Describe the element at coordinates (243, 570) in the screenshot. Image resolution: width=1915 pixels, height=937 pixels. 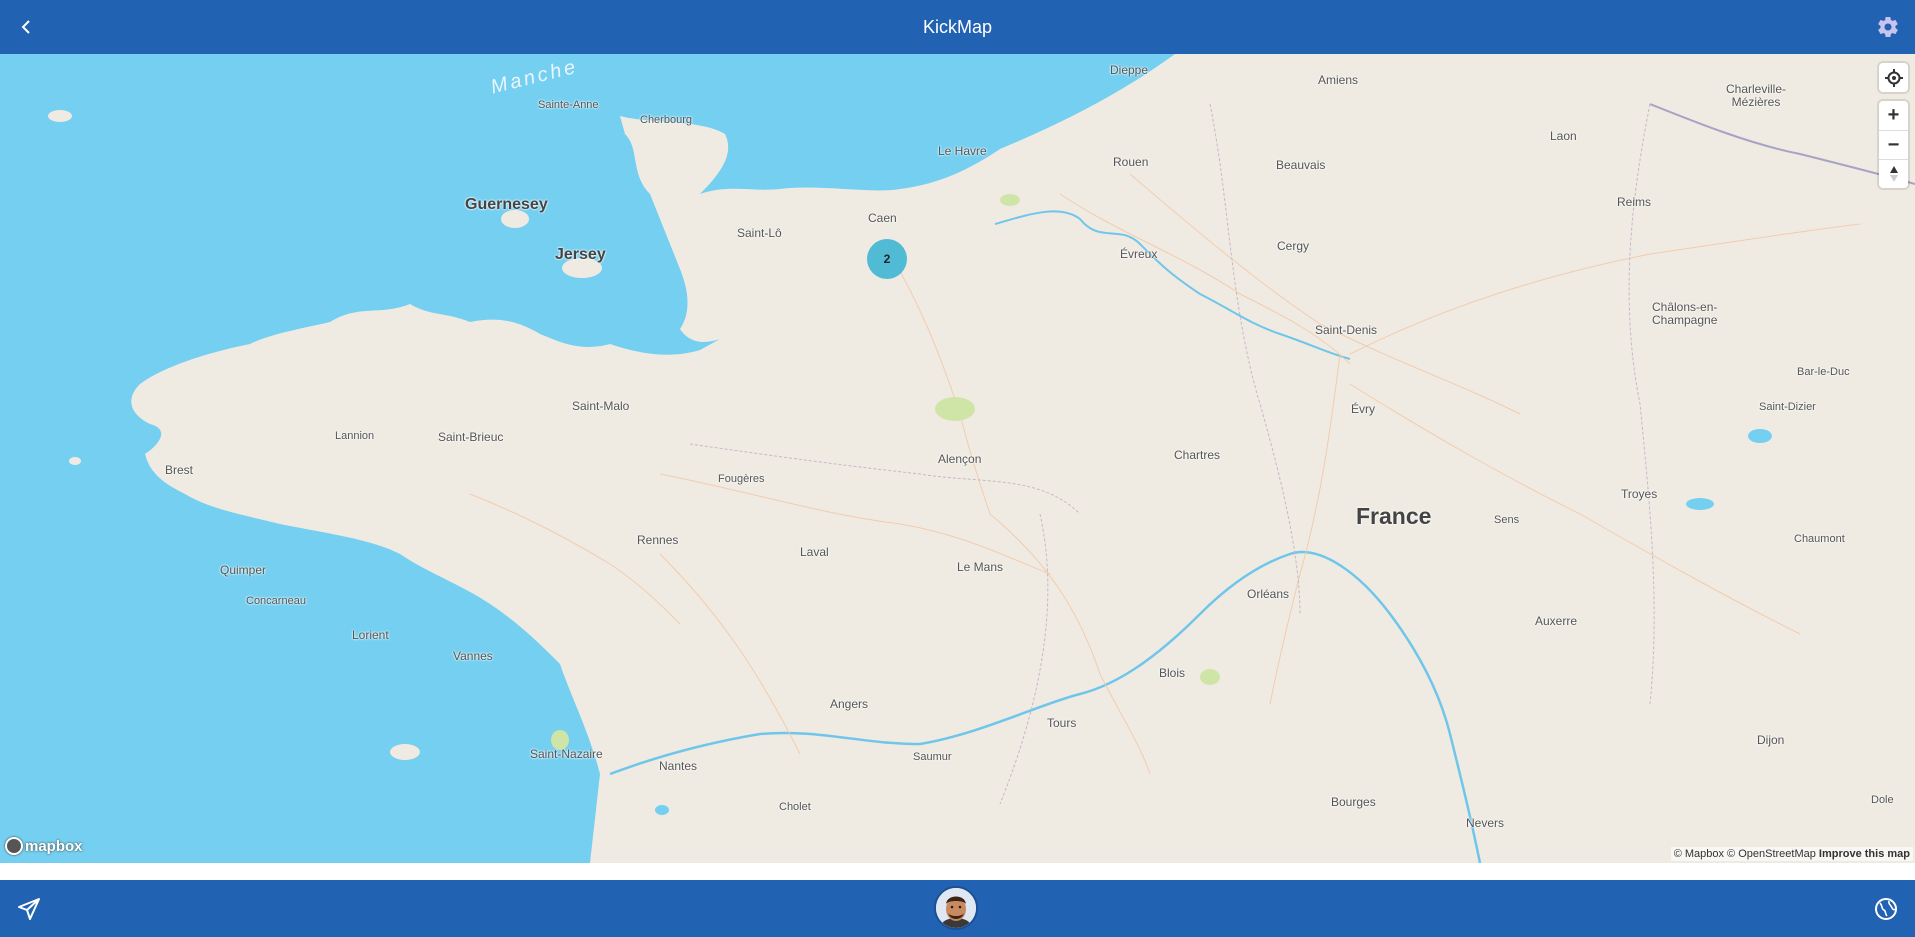
I see `place-label: Quimper` at that location.